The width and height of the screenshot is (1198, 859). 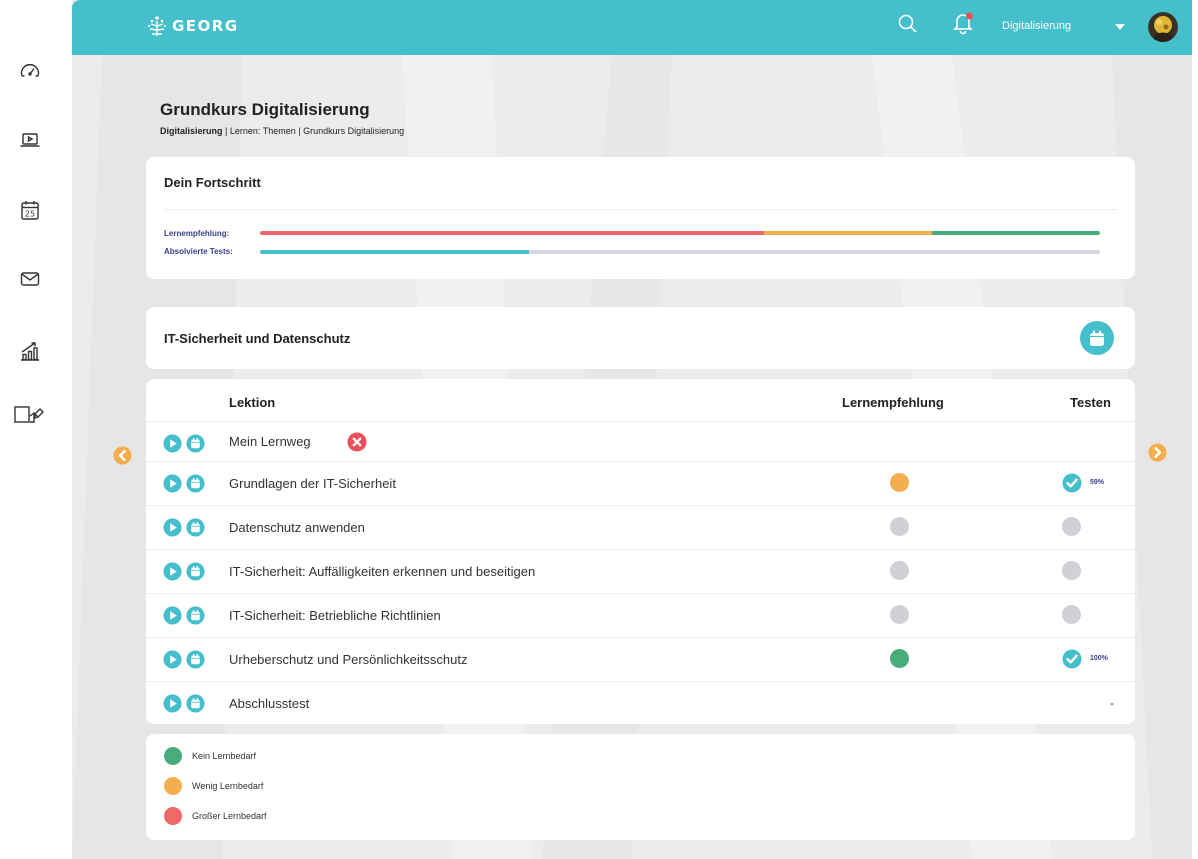 I want to click on mail-icon, so click(x=30, y=279).